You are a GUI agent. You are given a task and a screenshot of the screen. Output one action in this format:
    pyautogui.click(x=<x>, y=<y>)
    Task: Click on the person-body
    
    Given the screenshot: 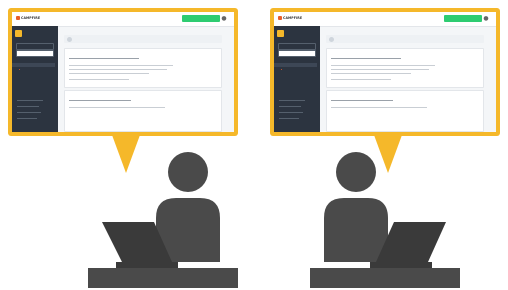 What is the action you would take?
    pyautogui.click(x=356, y=230)
    